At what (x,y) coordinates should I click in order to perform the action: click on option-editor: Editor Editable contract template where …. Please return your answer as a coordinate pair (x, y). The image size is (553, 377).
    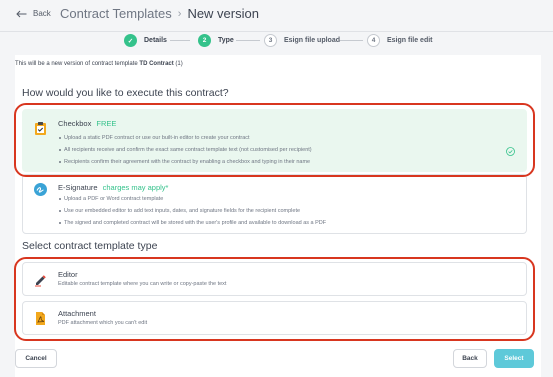
    Looking at the image, I should click on (274, 279).